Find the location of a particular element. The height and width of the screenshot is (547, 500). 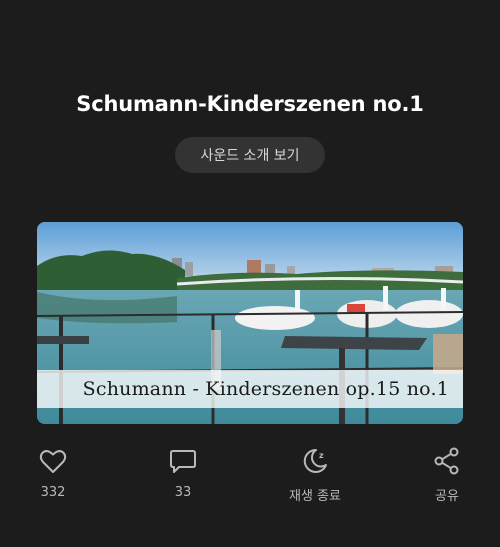

like-button: 332 is located at coordinates (53, 473).